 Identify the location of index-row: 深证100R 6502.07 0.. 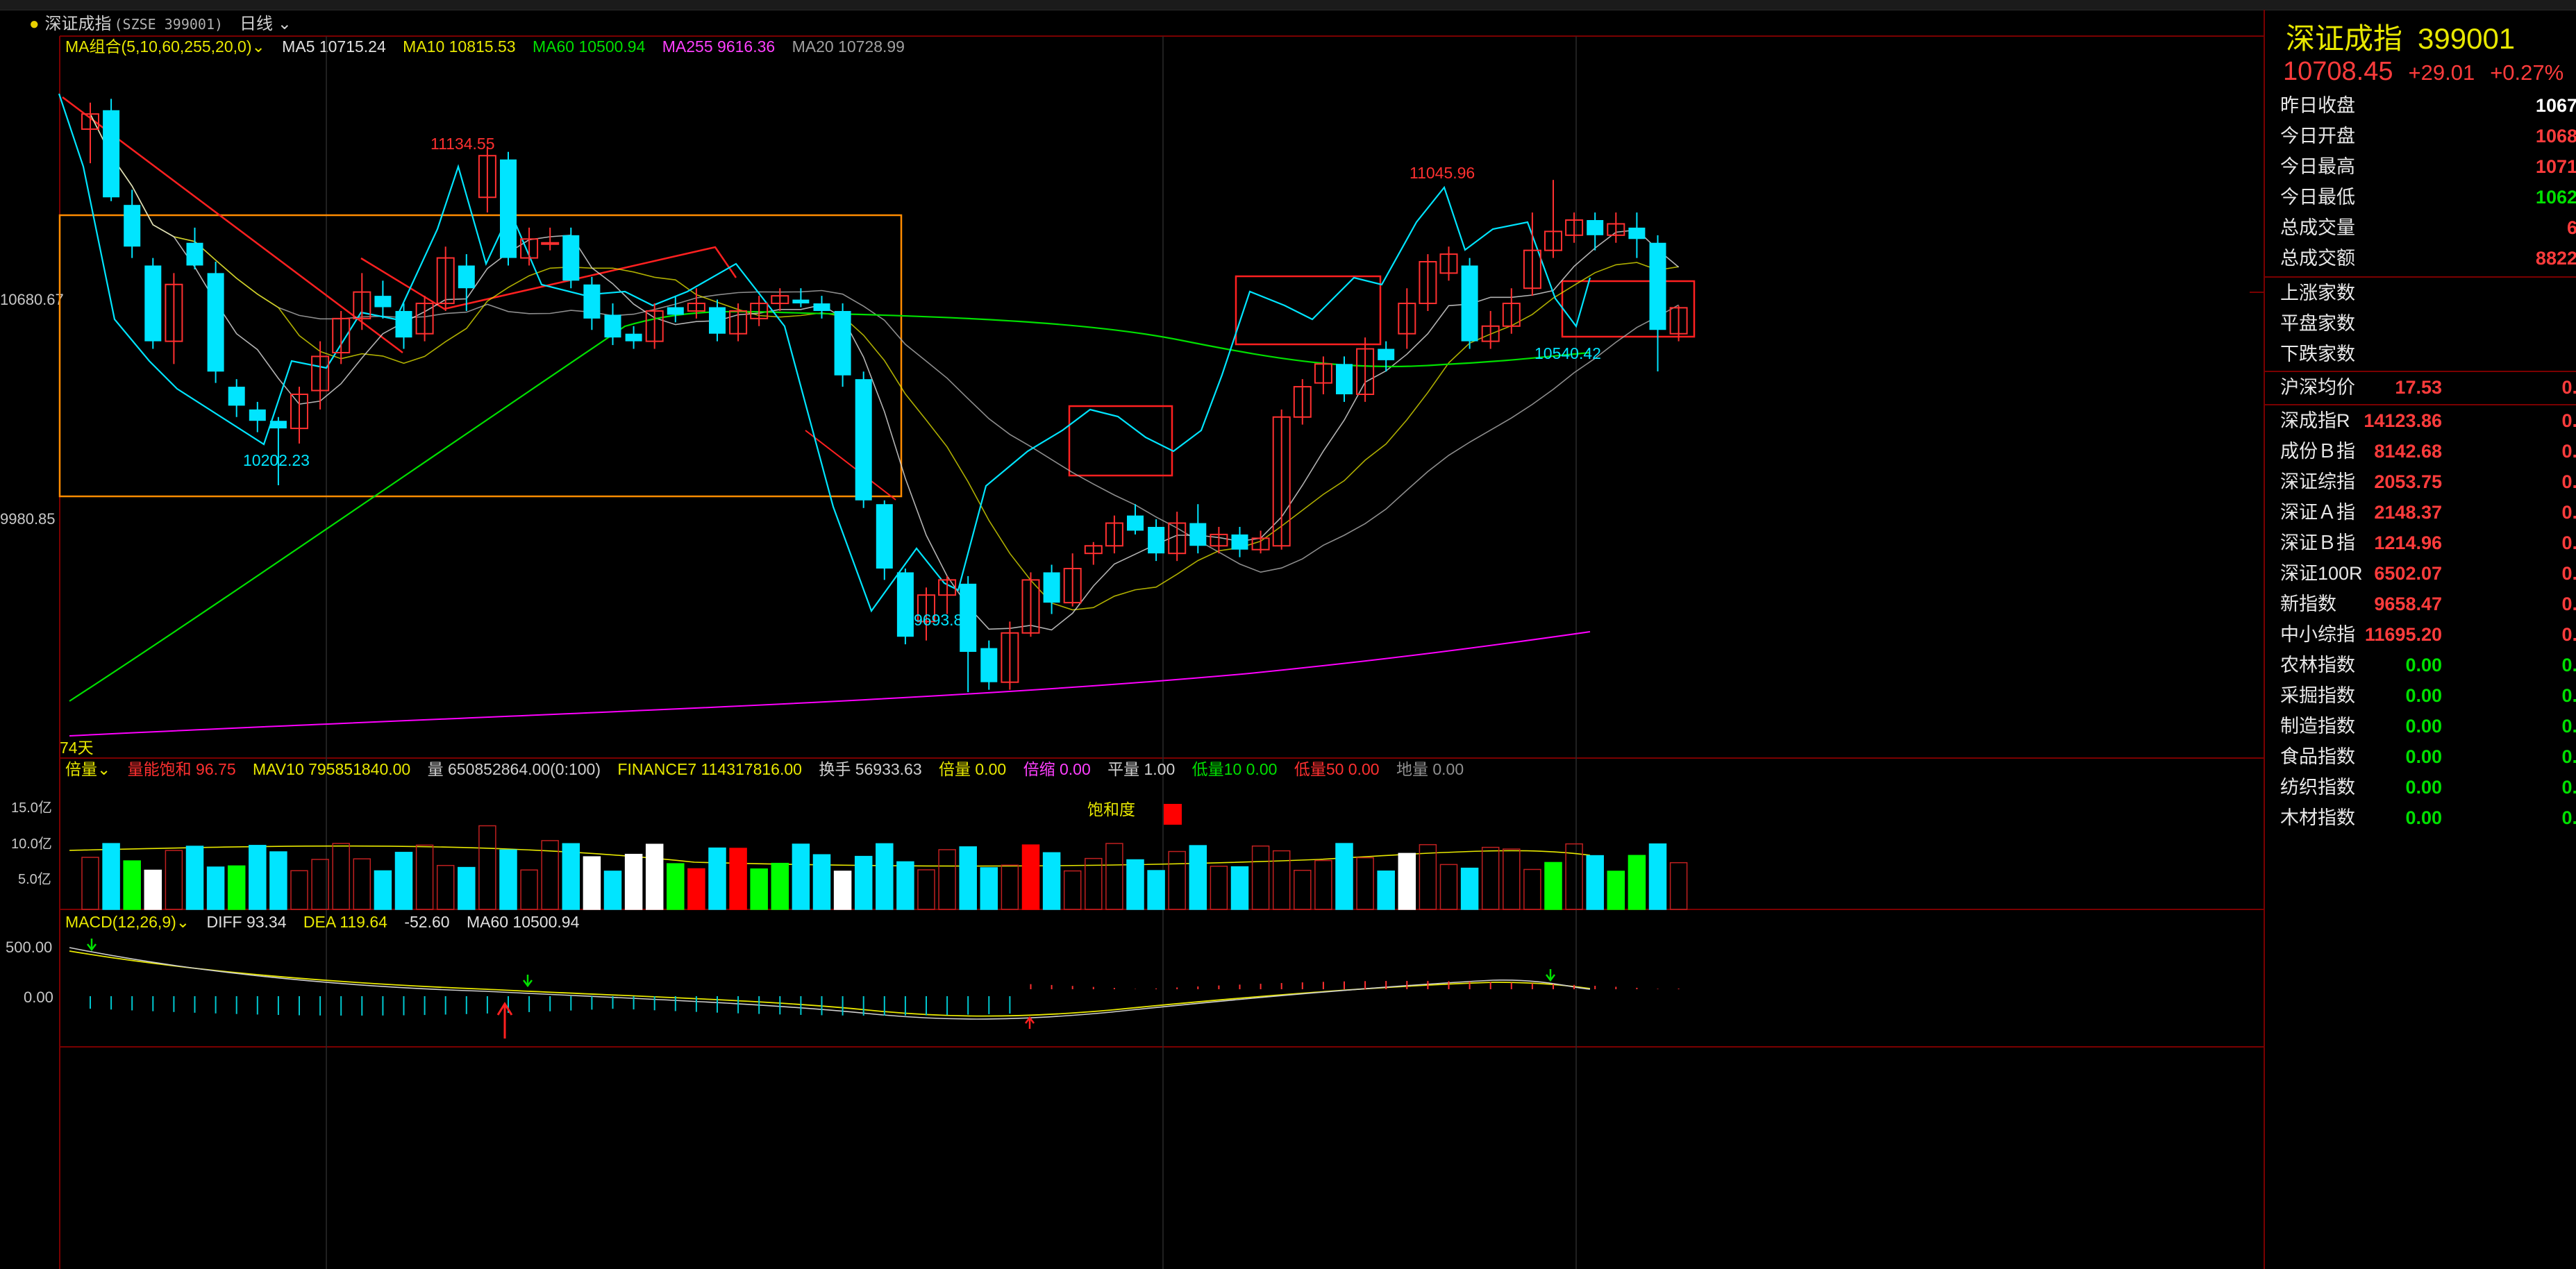
(2420, 573).